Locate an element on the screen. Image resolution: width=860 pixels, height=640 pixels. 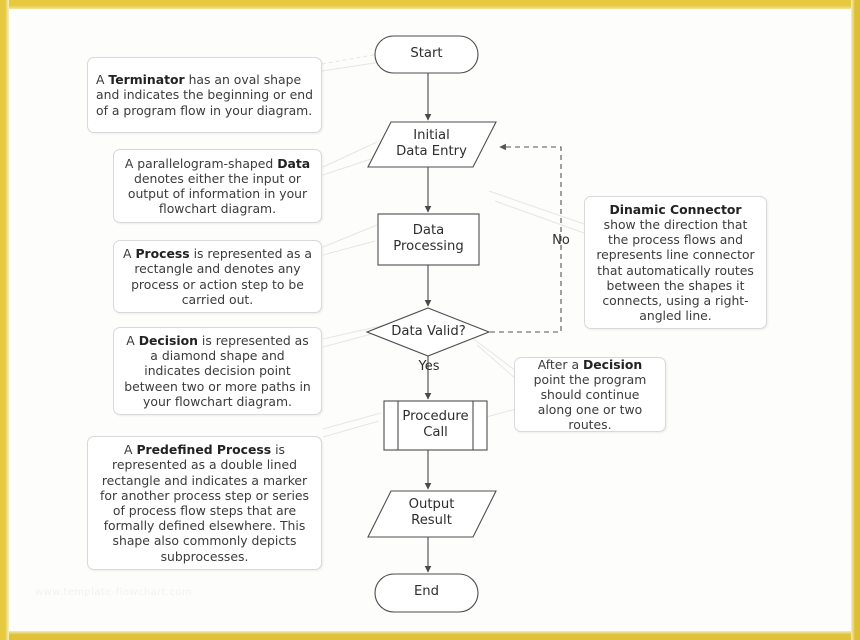
frame-border-left is located at coordinates (4, 320).